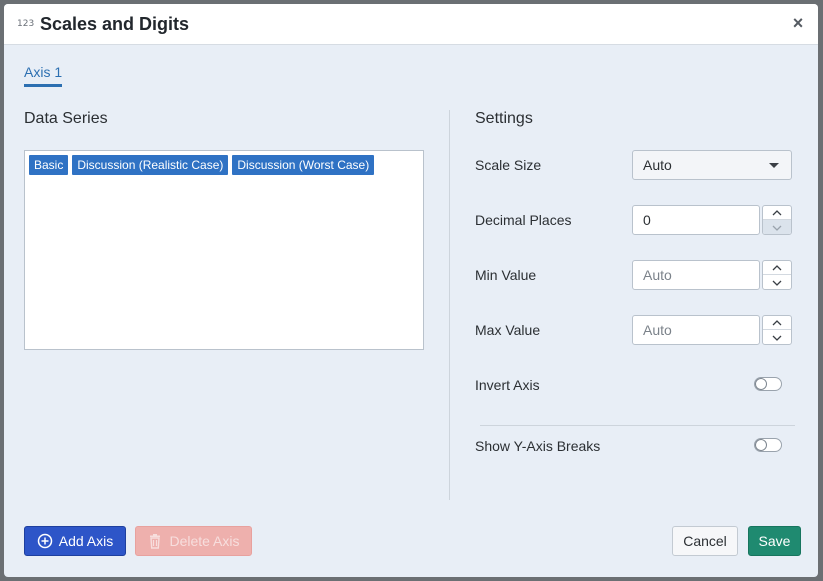  I want to click on invert-axis-toggle, so click(768, 384).